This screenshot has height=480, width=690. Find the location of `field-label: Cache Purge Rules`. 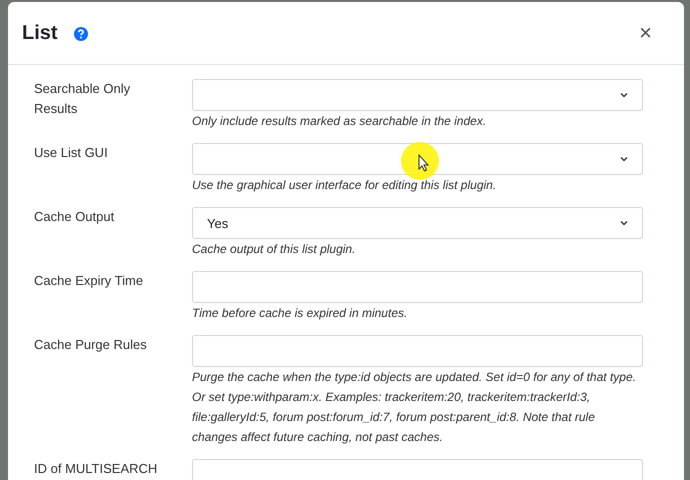

field-label: Cache Purge Rules is located at coordinates (91, 345).